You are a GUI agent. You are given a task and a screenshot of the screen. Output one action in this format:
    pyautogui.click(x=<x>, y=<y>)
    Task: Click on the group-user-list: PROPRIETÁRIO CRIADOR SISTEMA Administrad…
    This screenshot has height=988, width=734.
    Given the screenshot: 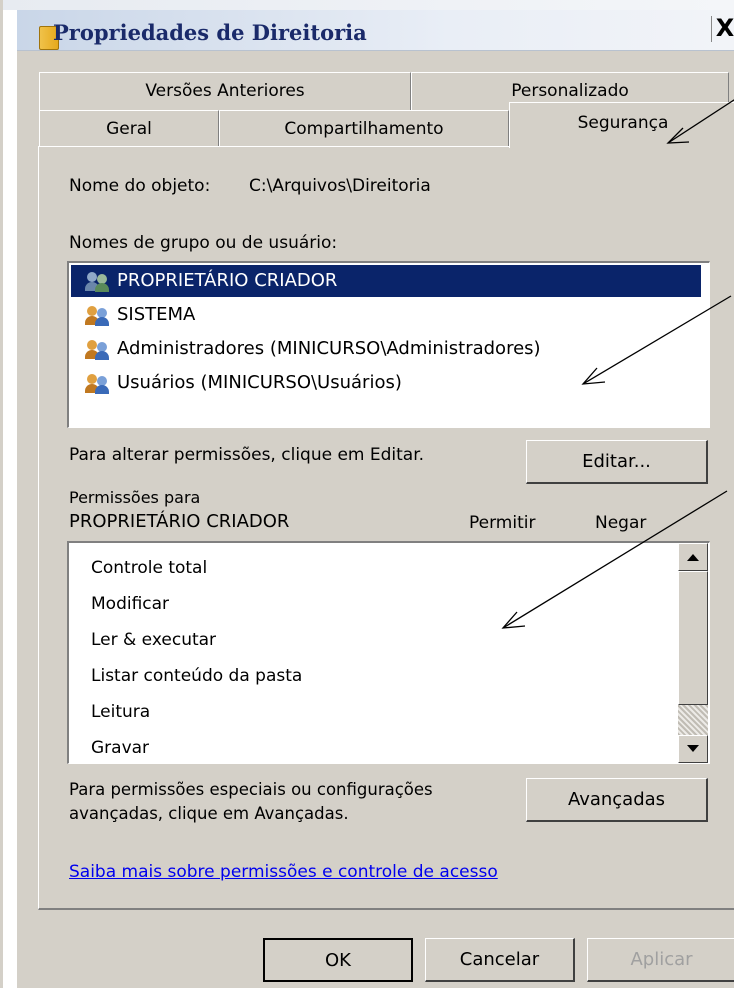 What is the action you would take?
    pyautogui.click(x=388, y=344)
    